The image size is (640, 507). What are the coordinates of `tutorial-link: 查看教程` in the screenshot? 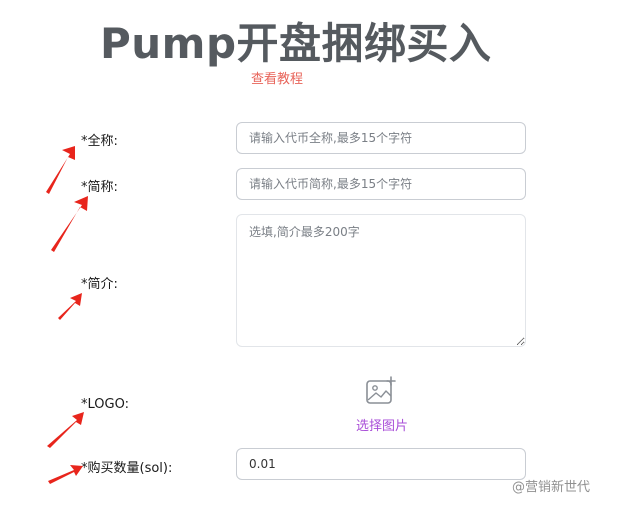 It's located at (277, 77).